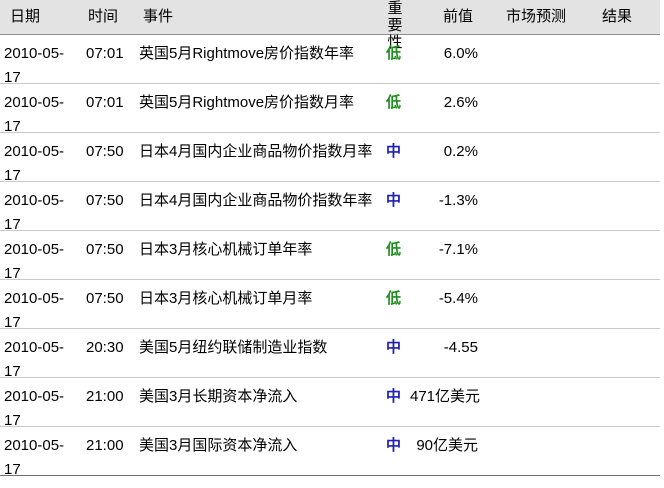 Image resolution: width=664 pixels, height=488 pixels. I want to click on previous-value-cell: 471亿美元, so click(445, 396).